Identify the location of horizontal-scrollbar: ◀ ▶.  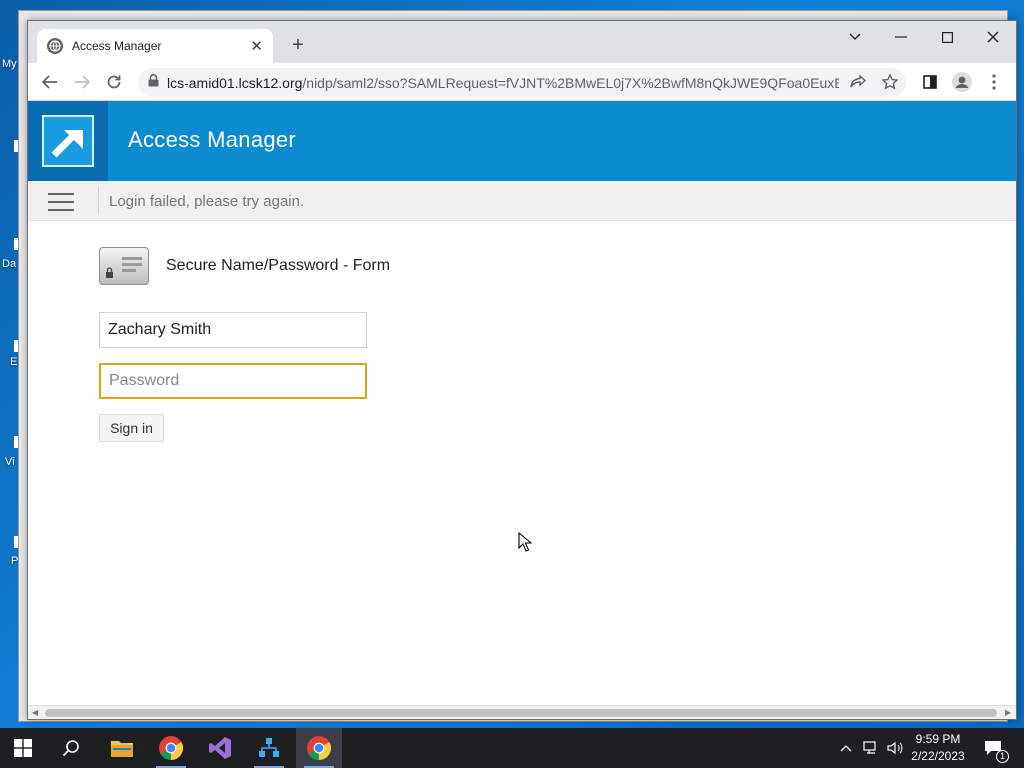
(522, 712).